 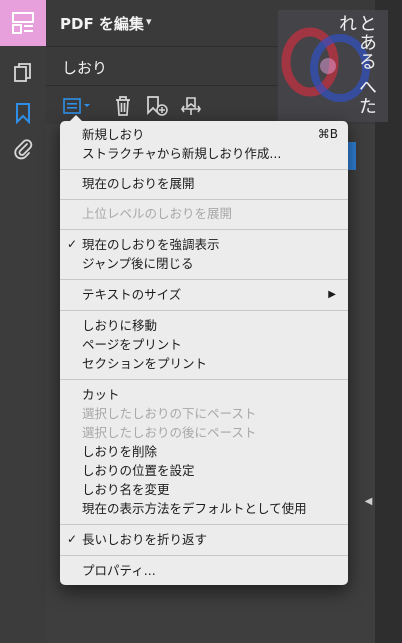 I want to click on bookmarks-title: しおり, so click(x=85, y=68).